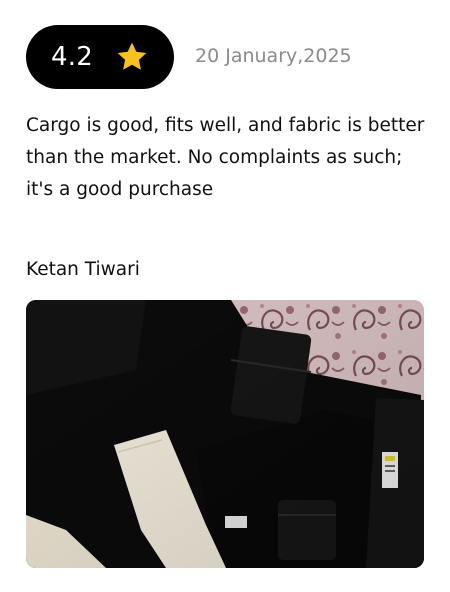  What do you see at coordinates (83, 269) in the screenshot?
I see `reviewer-name: Ketan Tiwari` at bounding box center [83, 269].